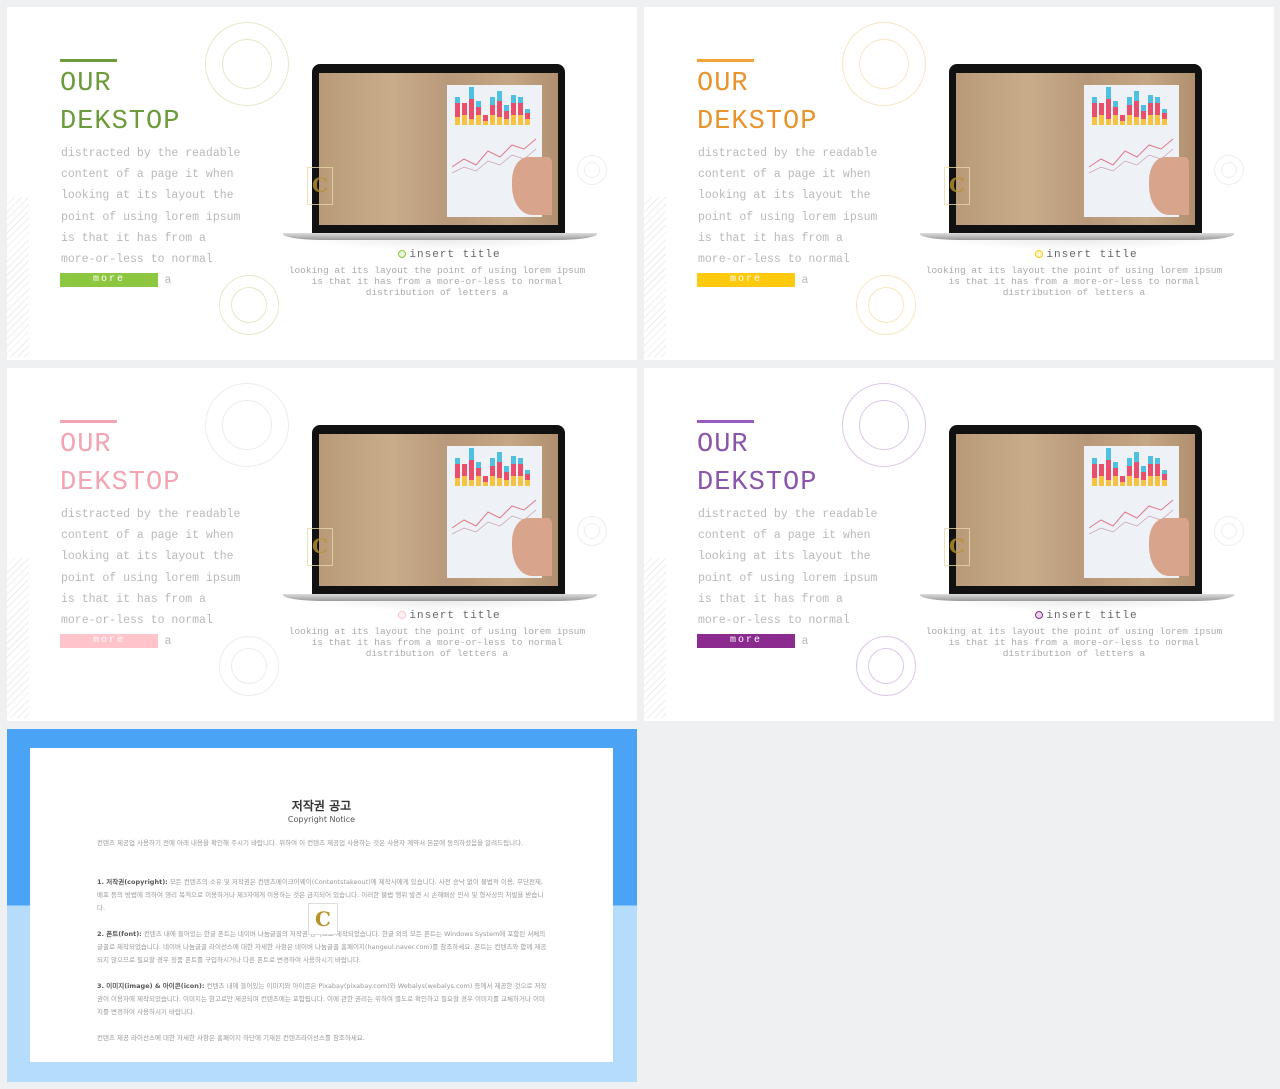 The image size is (1280, 1089). Describe the element at coordinates (151, 986) in the screenshot. I see `section-label: 3. 이미지(image) & 아이콘(icon):` at that location.